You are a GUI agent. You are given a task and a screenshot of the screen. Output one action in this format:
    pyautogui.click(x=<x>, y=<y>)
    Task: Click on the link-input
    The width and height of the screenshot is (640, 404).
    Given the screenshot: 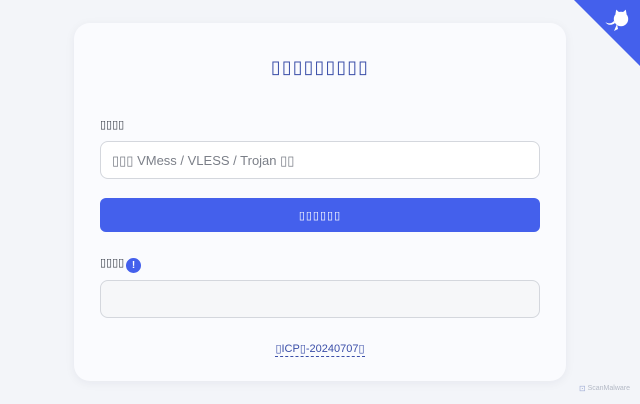 What is the action you would take?
    pyautogui.click(x=320, y=160)
    